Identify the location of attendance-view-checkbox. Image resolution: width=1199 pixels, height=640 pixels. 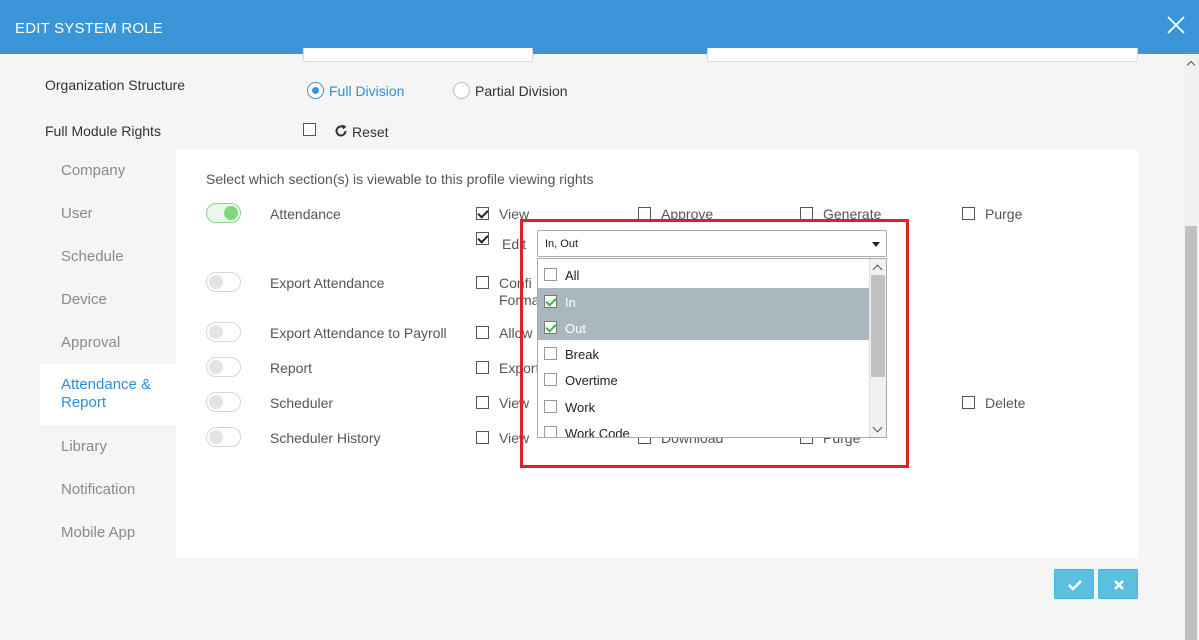
(482, 213).